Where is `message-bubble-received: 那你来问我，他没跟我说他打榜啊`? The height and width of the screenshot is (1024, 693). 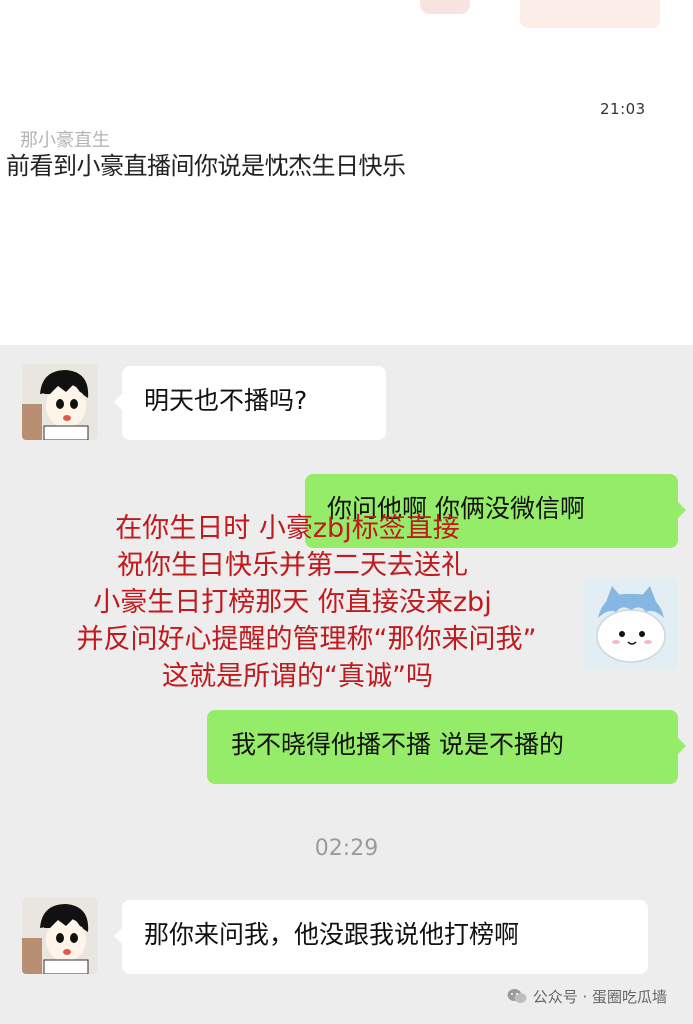
message-bubble-received: 那你来问我，他没跟我说他打榜啊 is located at coordinates (381, 937).